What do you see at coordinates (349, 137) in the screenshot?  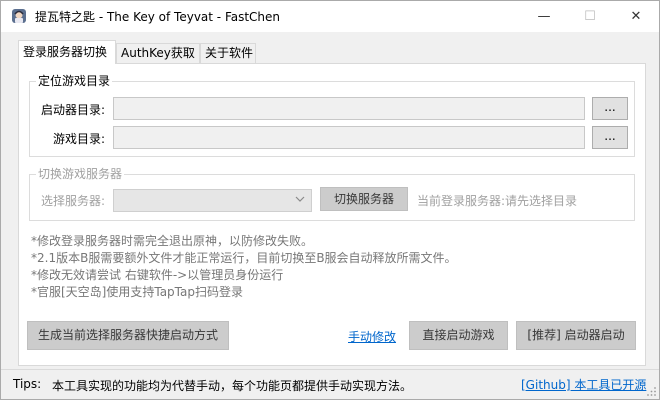 I see `game-dir-input` at bounding box center [349, 137].